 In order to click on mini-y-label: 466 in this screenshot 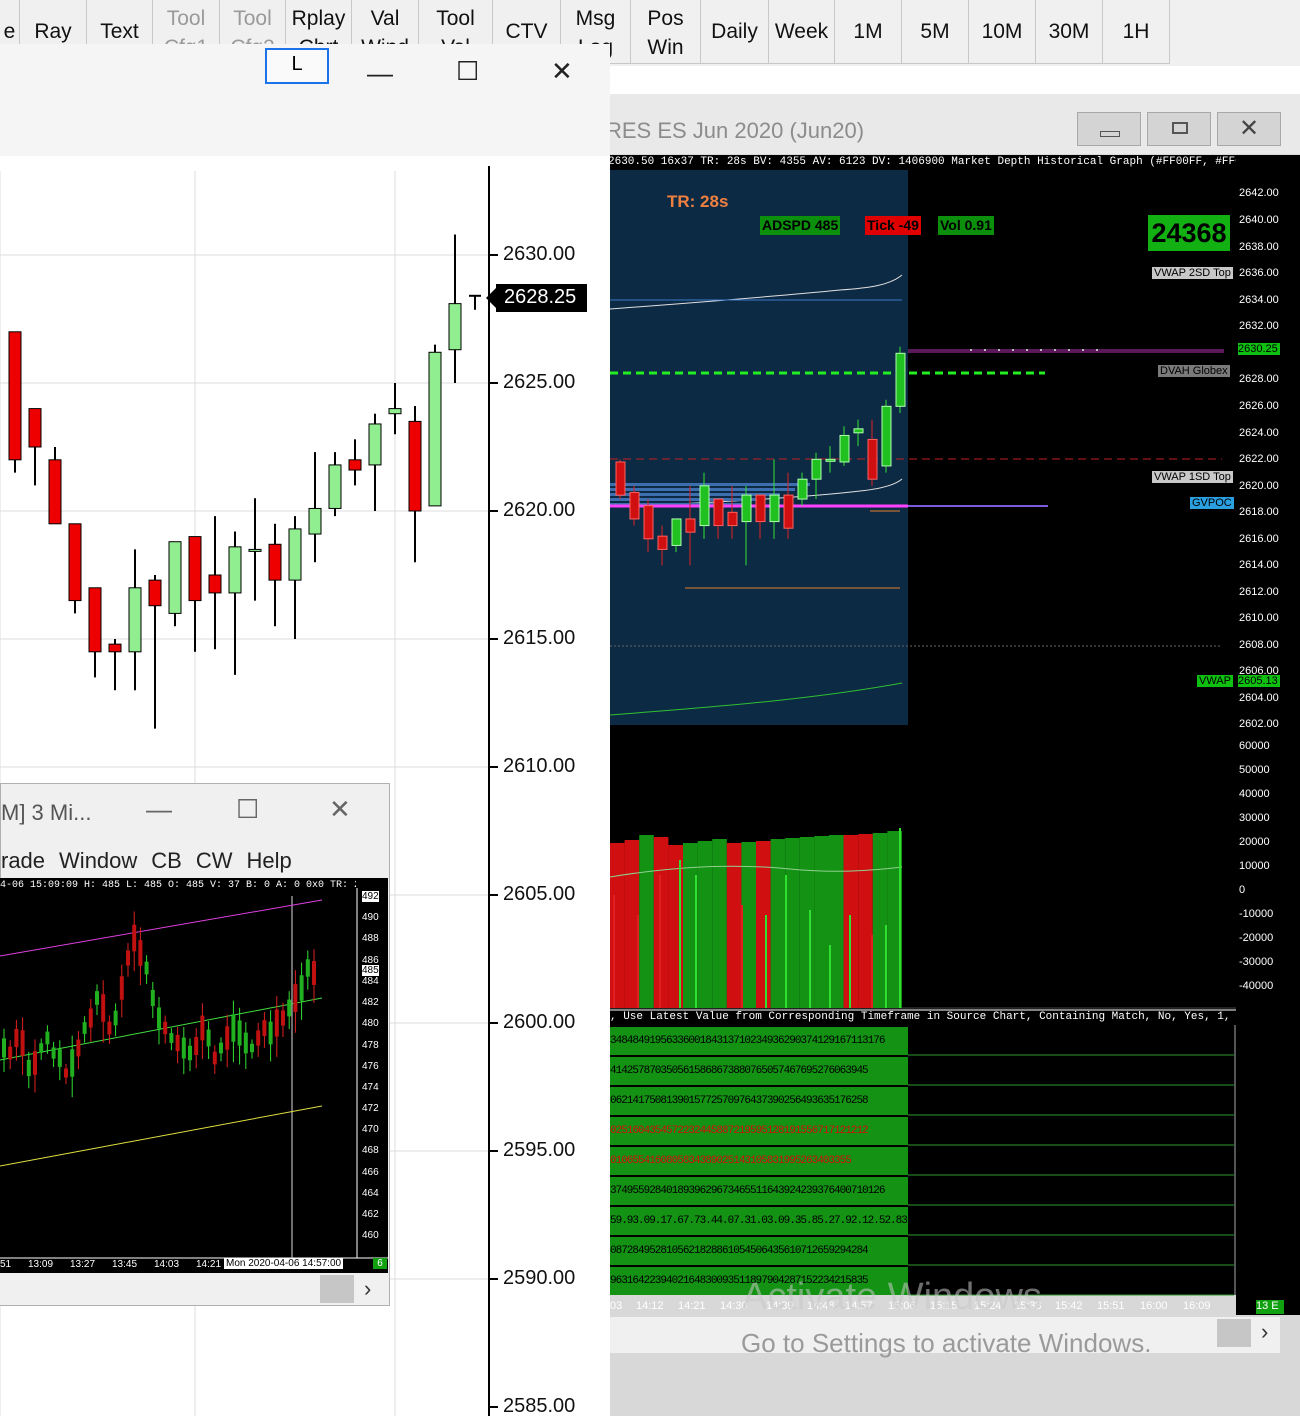, I will do `click(370, 1172)`.